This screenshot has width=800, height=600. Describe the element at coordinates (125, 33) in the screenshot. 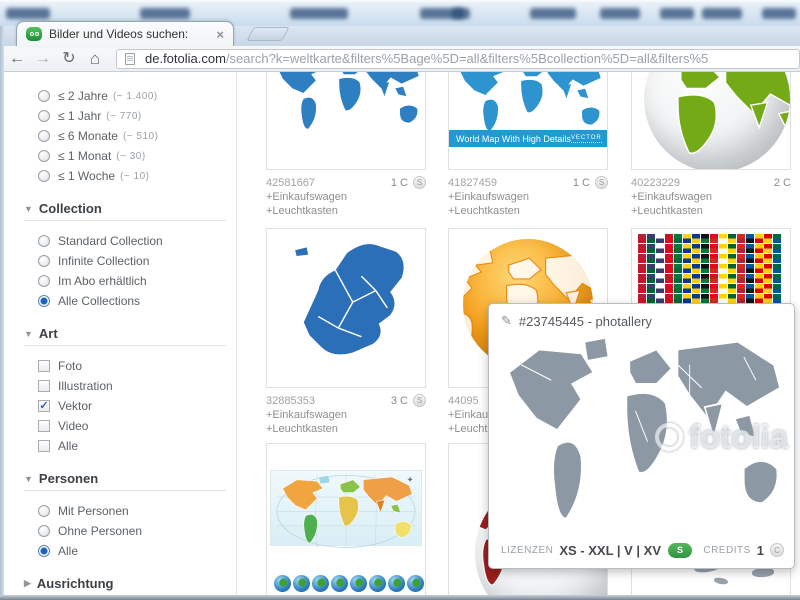

I see `browser-tab: Bilder und Videos suchen: ×` at that location.